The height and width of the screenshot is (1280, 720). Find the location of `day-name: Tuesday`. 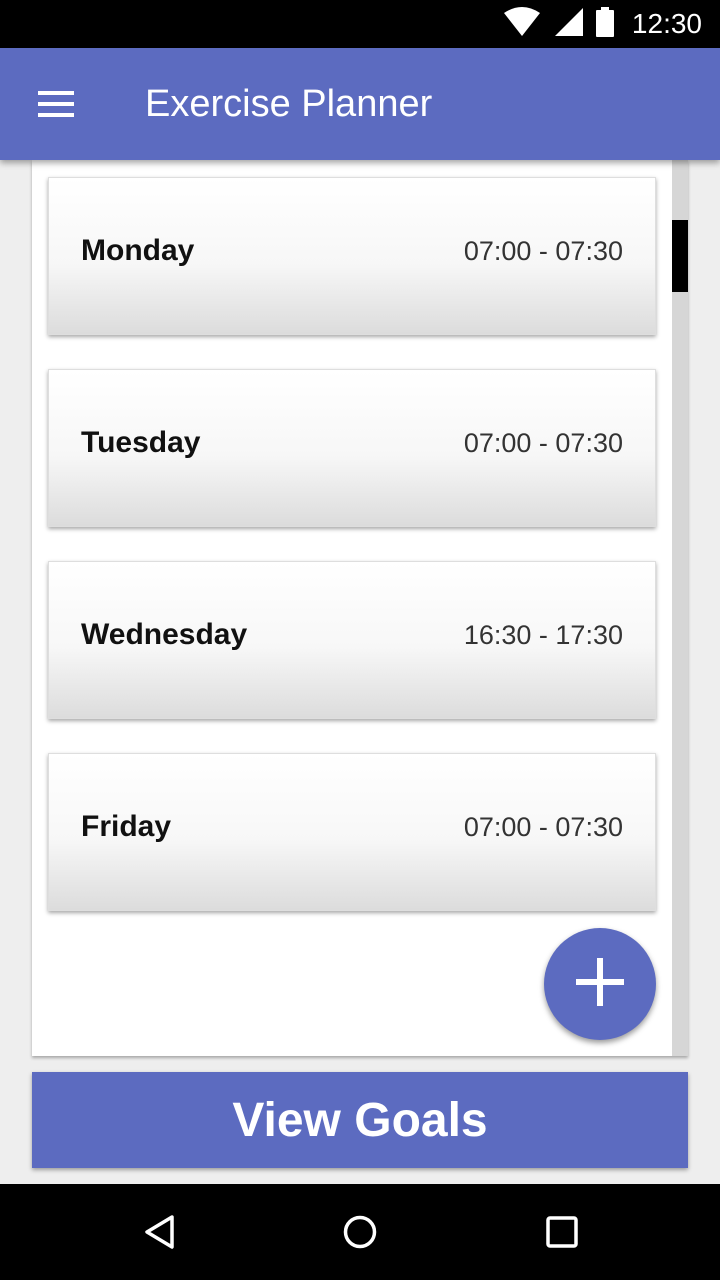

day-name: Tuesday is located at coordinates (141, 442).